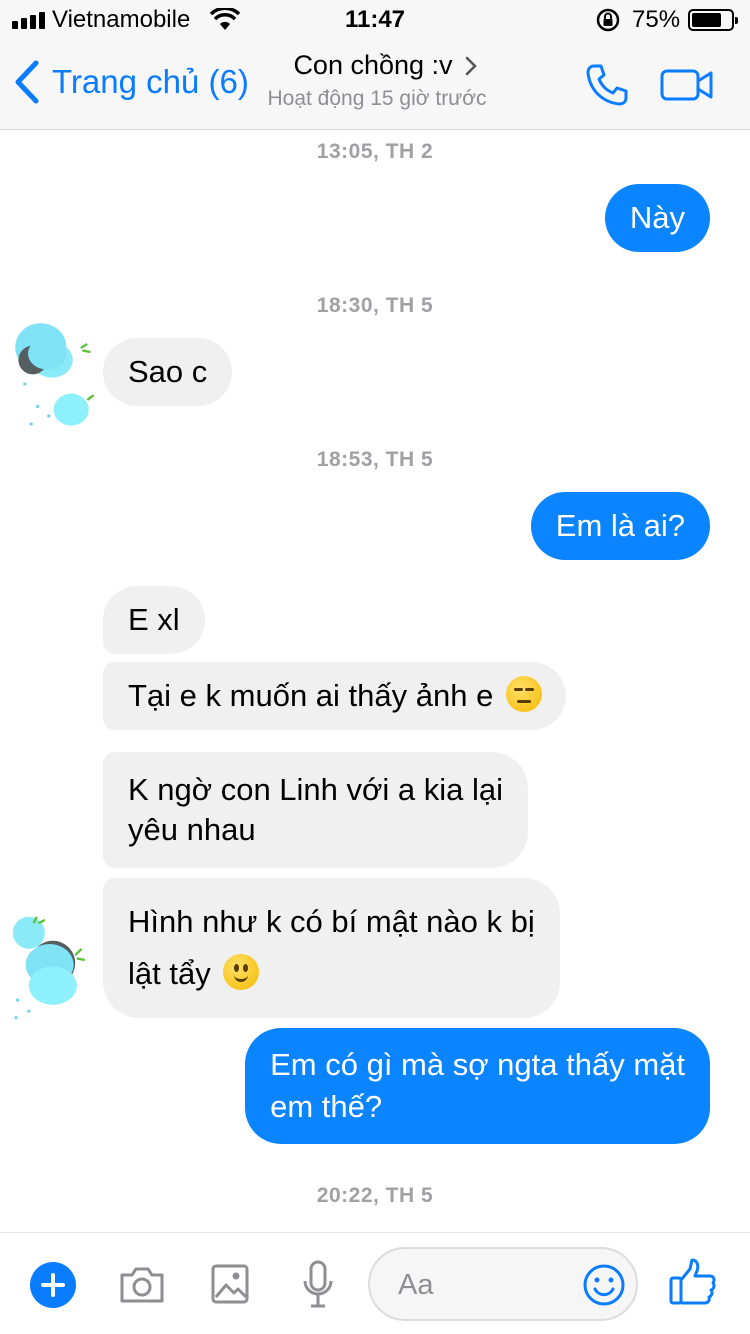 The height and width of the screenshot is (1334, 750). I want to click on battery-percent: 75%, so click(656, 19).